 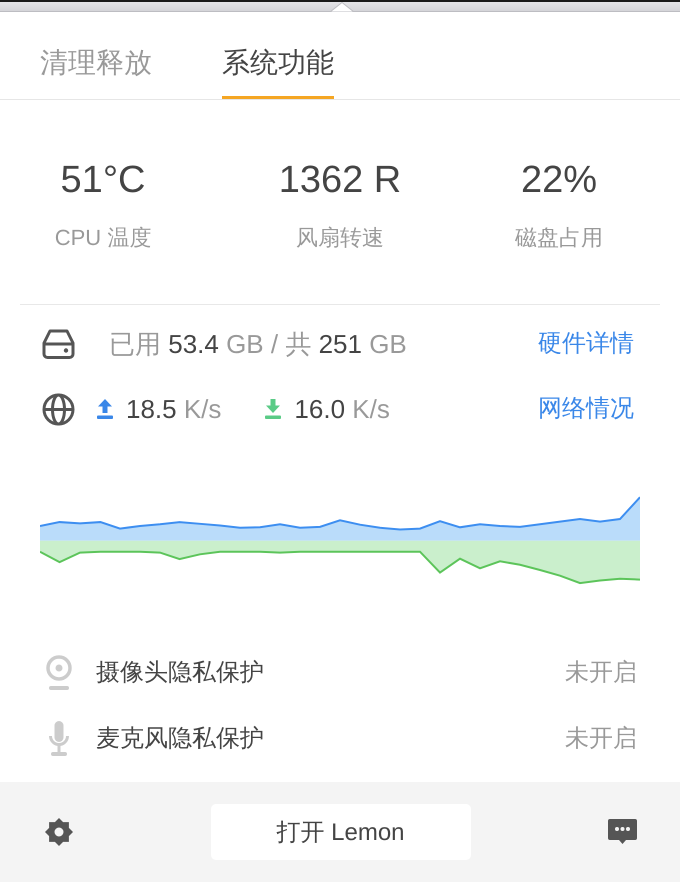 I want to click on open-lemon-button: 打开 Lemon, so click(x=340, y=832).